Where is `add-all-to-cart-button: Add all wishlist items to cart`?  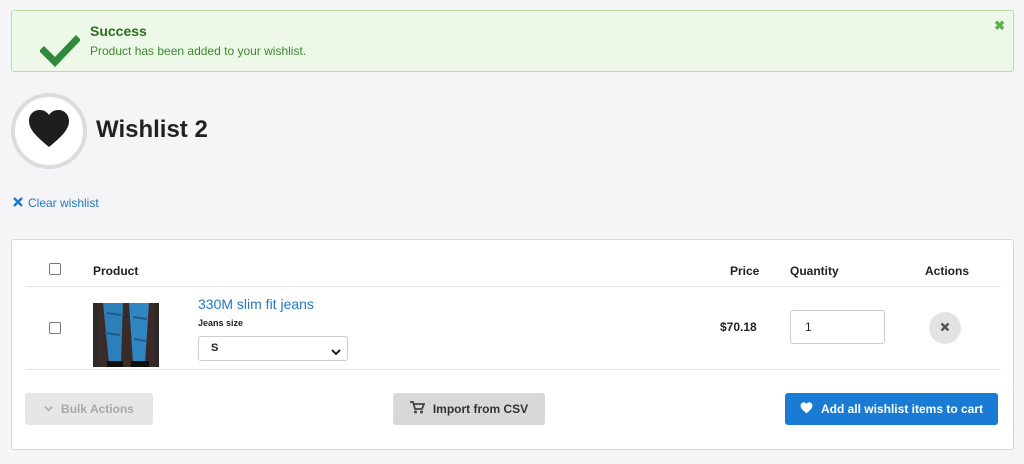 add-all-to-cart-button: Add all wishlist items to cart is located at coordinates (891, 409).